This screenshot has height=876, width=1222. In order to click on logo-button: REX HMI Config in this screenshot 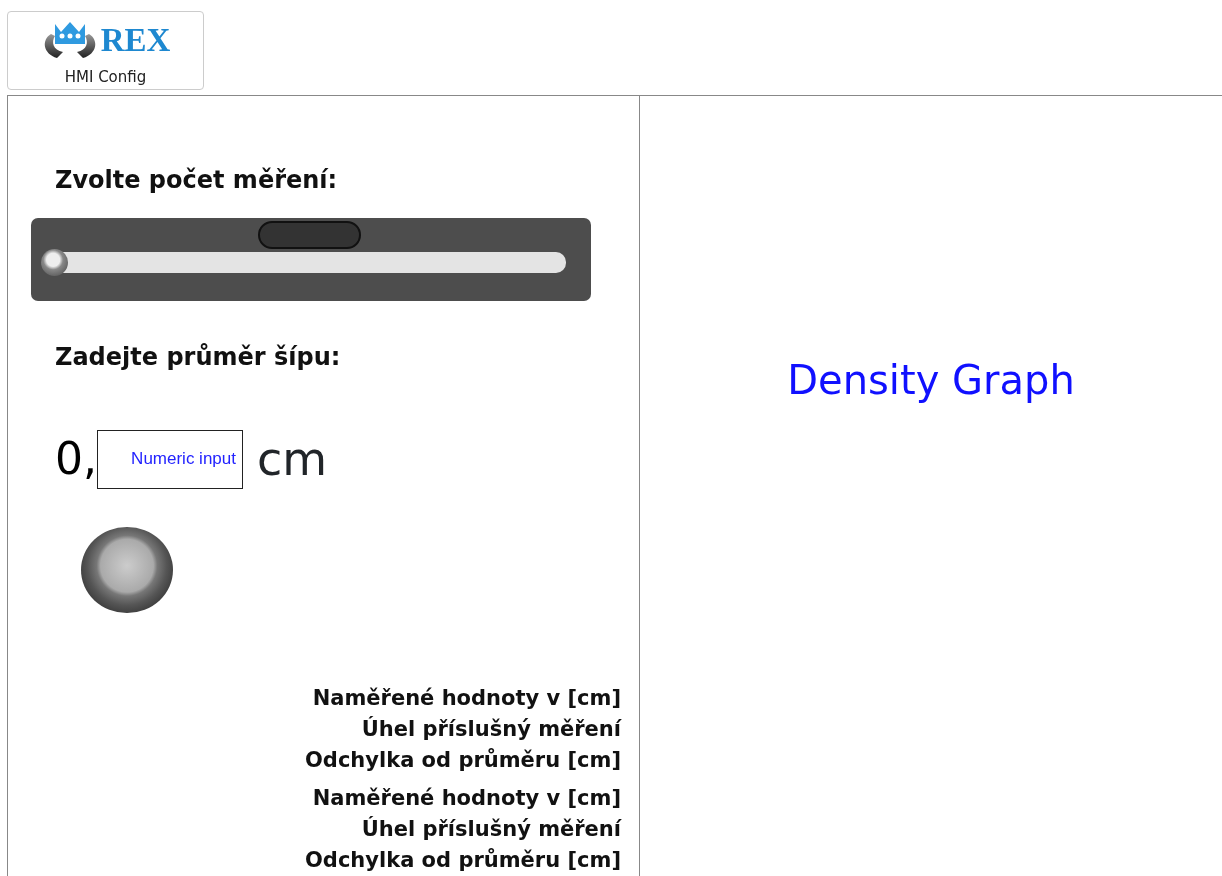, I will do `click(105, 50)`.